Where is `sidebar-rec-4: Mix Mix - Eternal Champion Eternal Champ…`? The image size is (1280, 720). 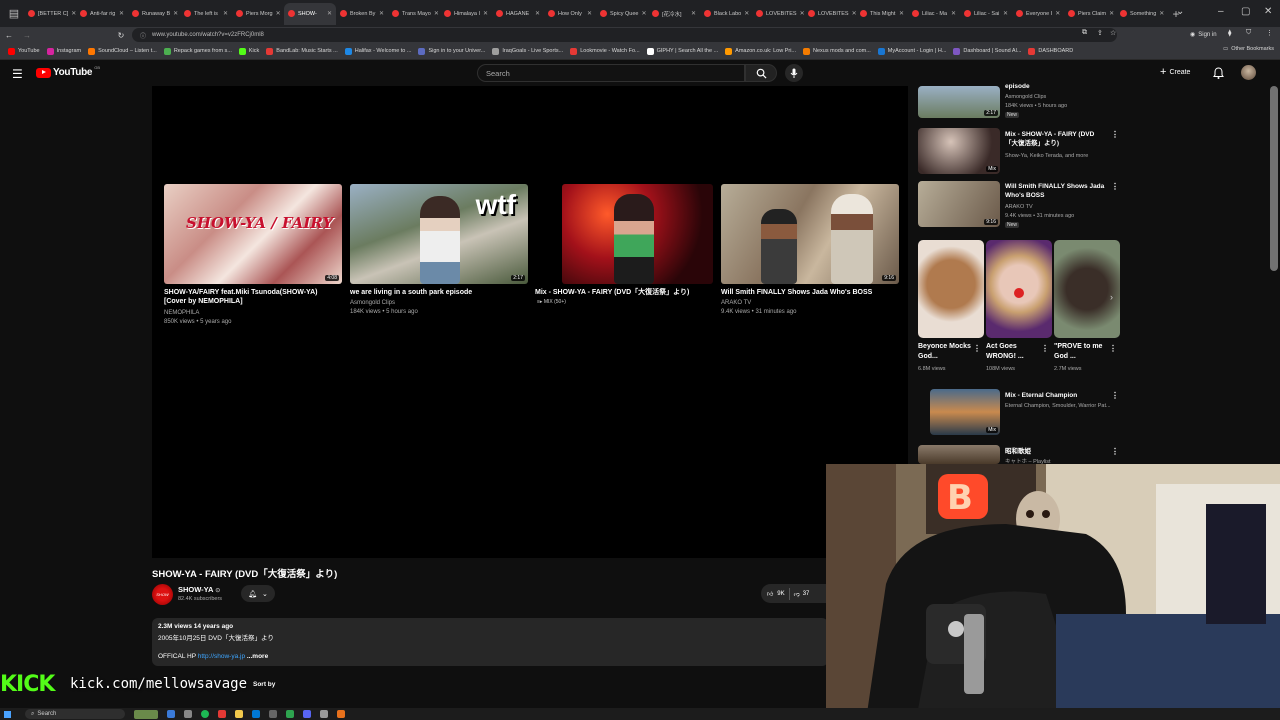
sidebar-rec-4: Mix Mix - Eternal Champion Eternal Champ… is located at coordinates (1018, 414).